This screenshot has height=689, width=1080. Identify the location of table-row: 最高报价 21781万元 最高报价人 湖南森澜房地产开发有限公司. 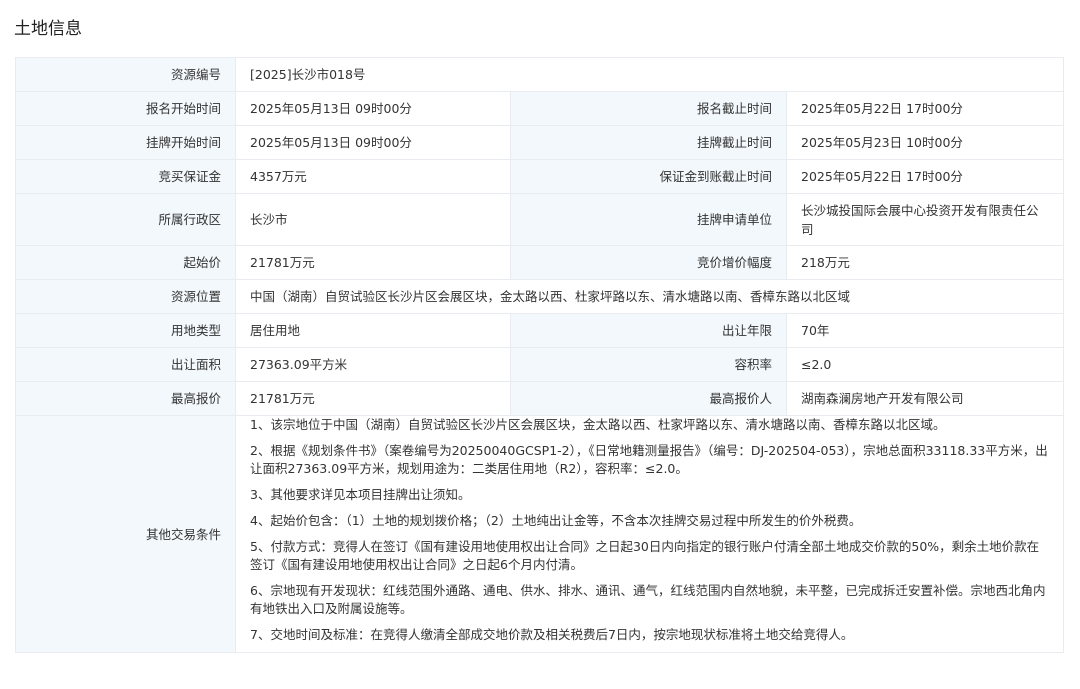
(540, 398).